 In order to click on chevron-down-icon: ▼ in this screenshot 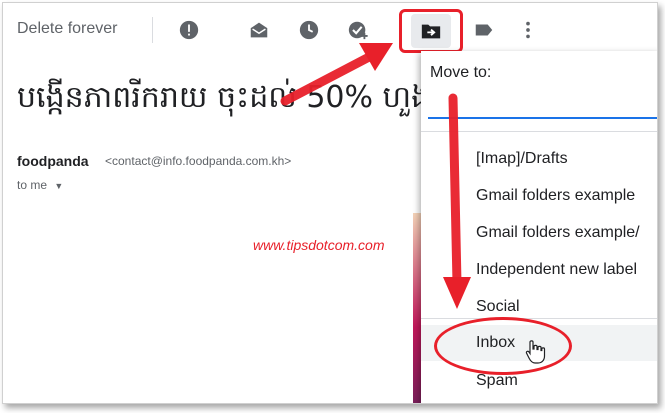, I will do `click(59, 186)`.